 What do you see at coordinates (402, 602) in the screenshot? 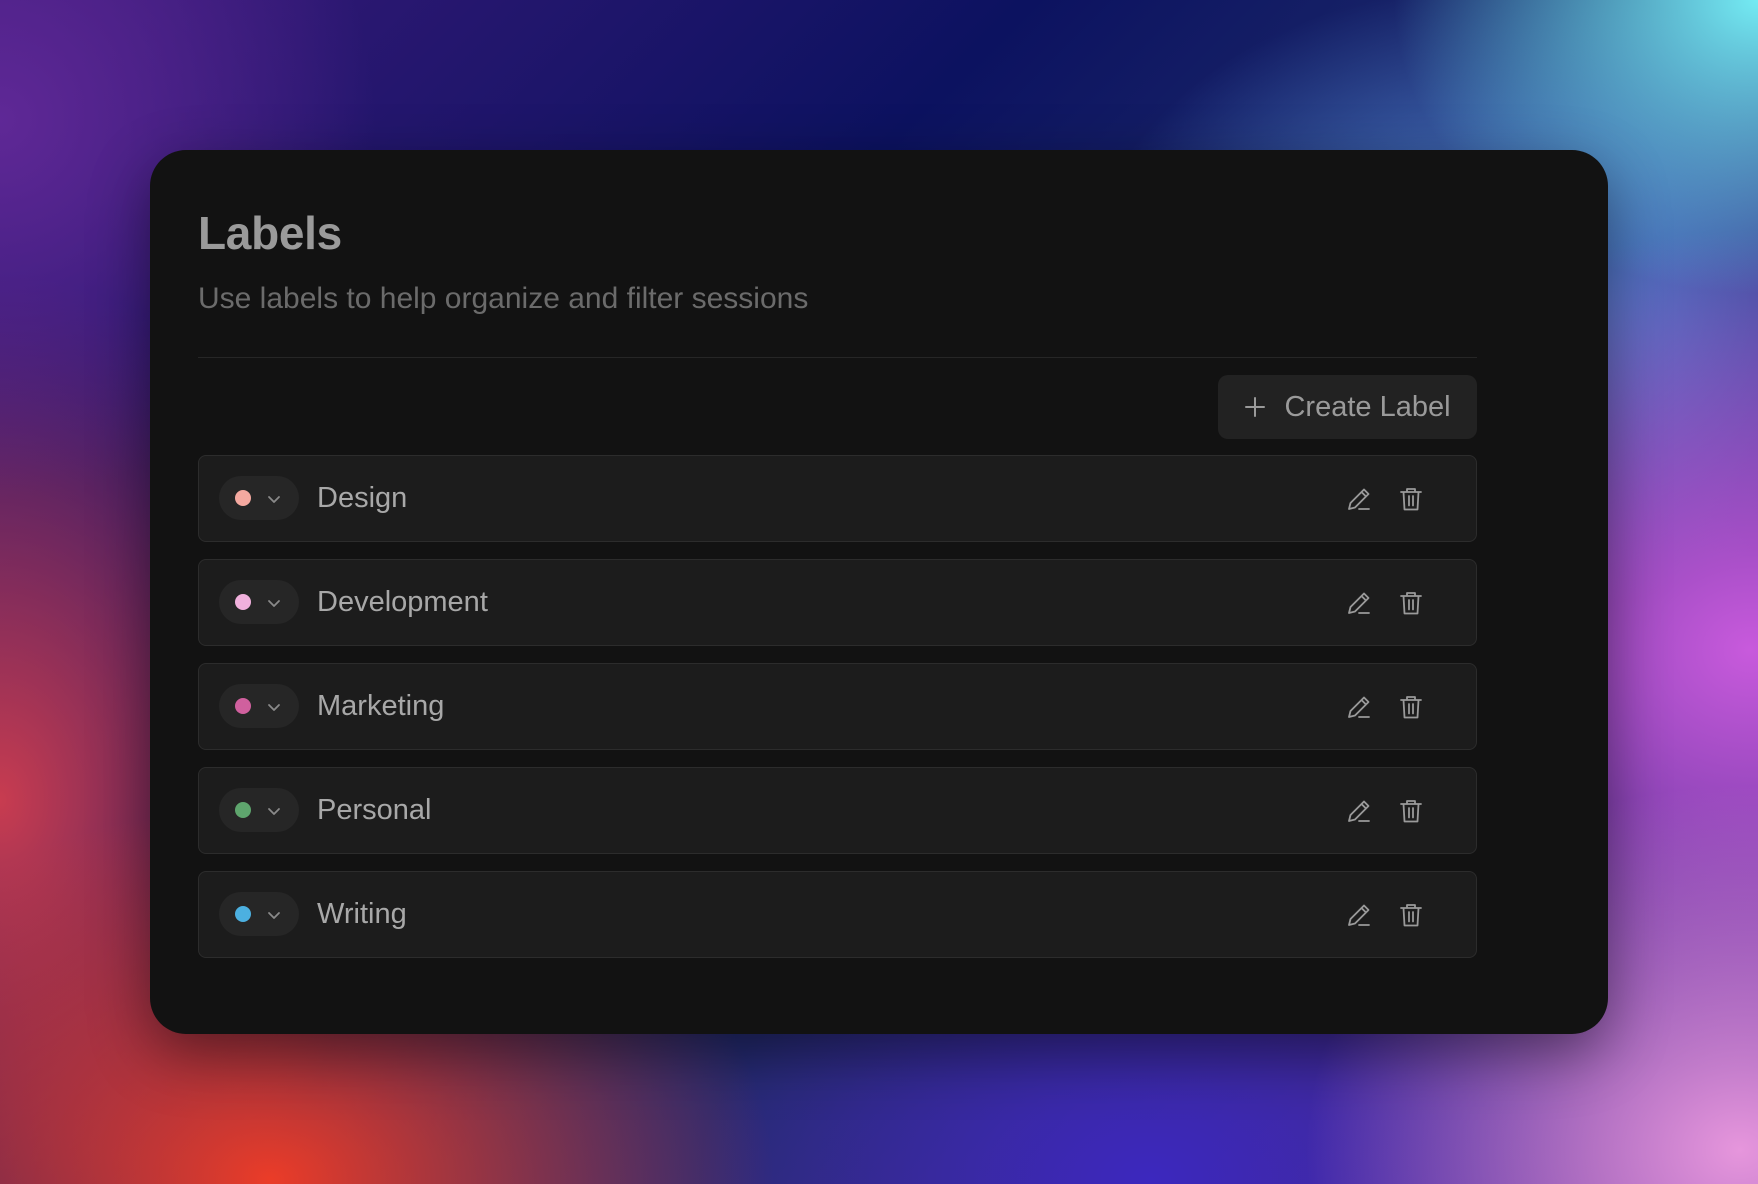
I see `label-name: Development` at bounding box center [402, 602].